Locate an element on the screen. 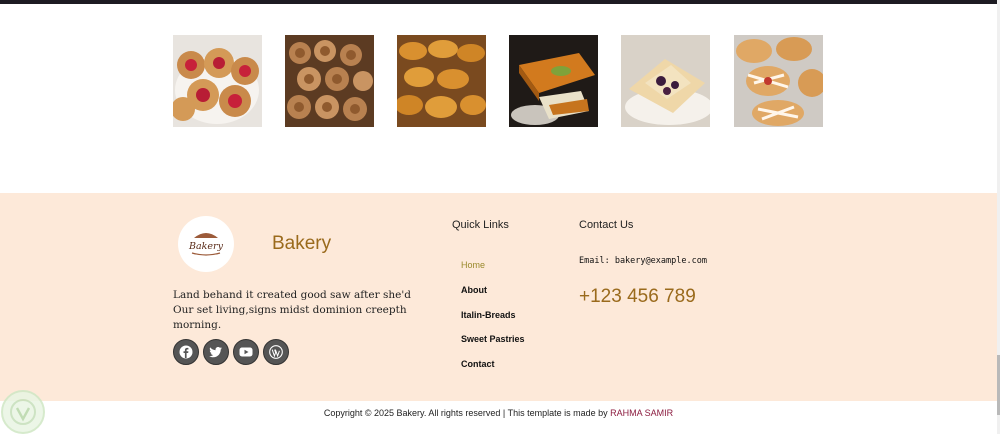  facebook-icon is located at coordinates (186, 352).